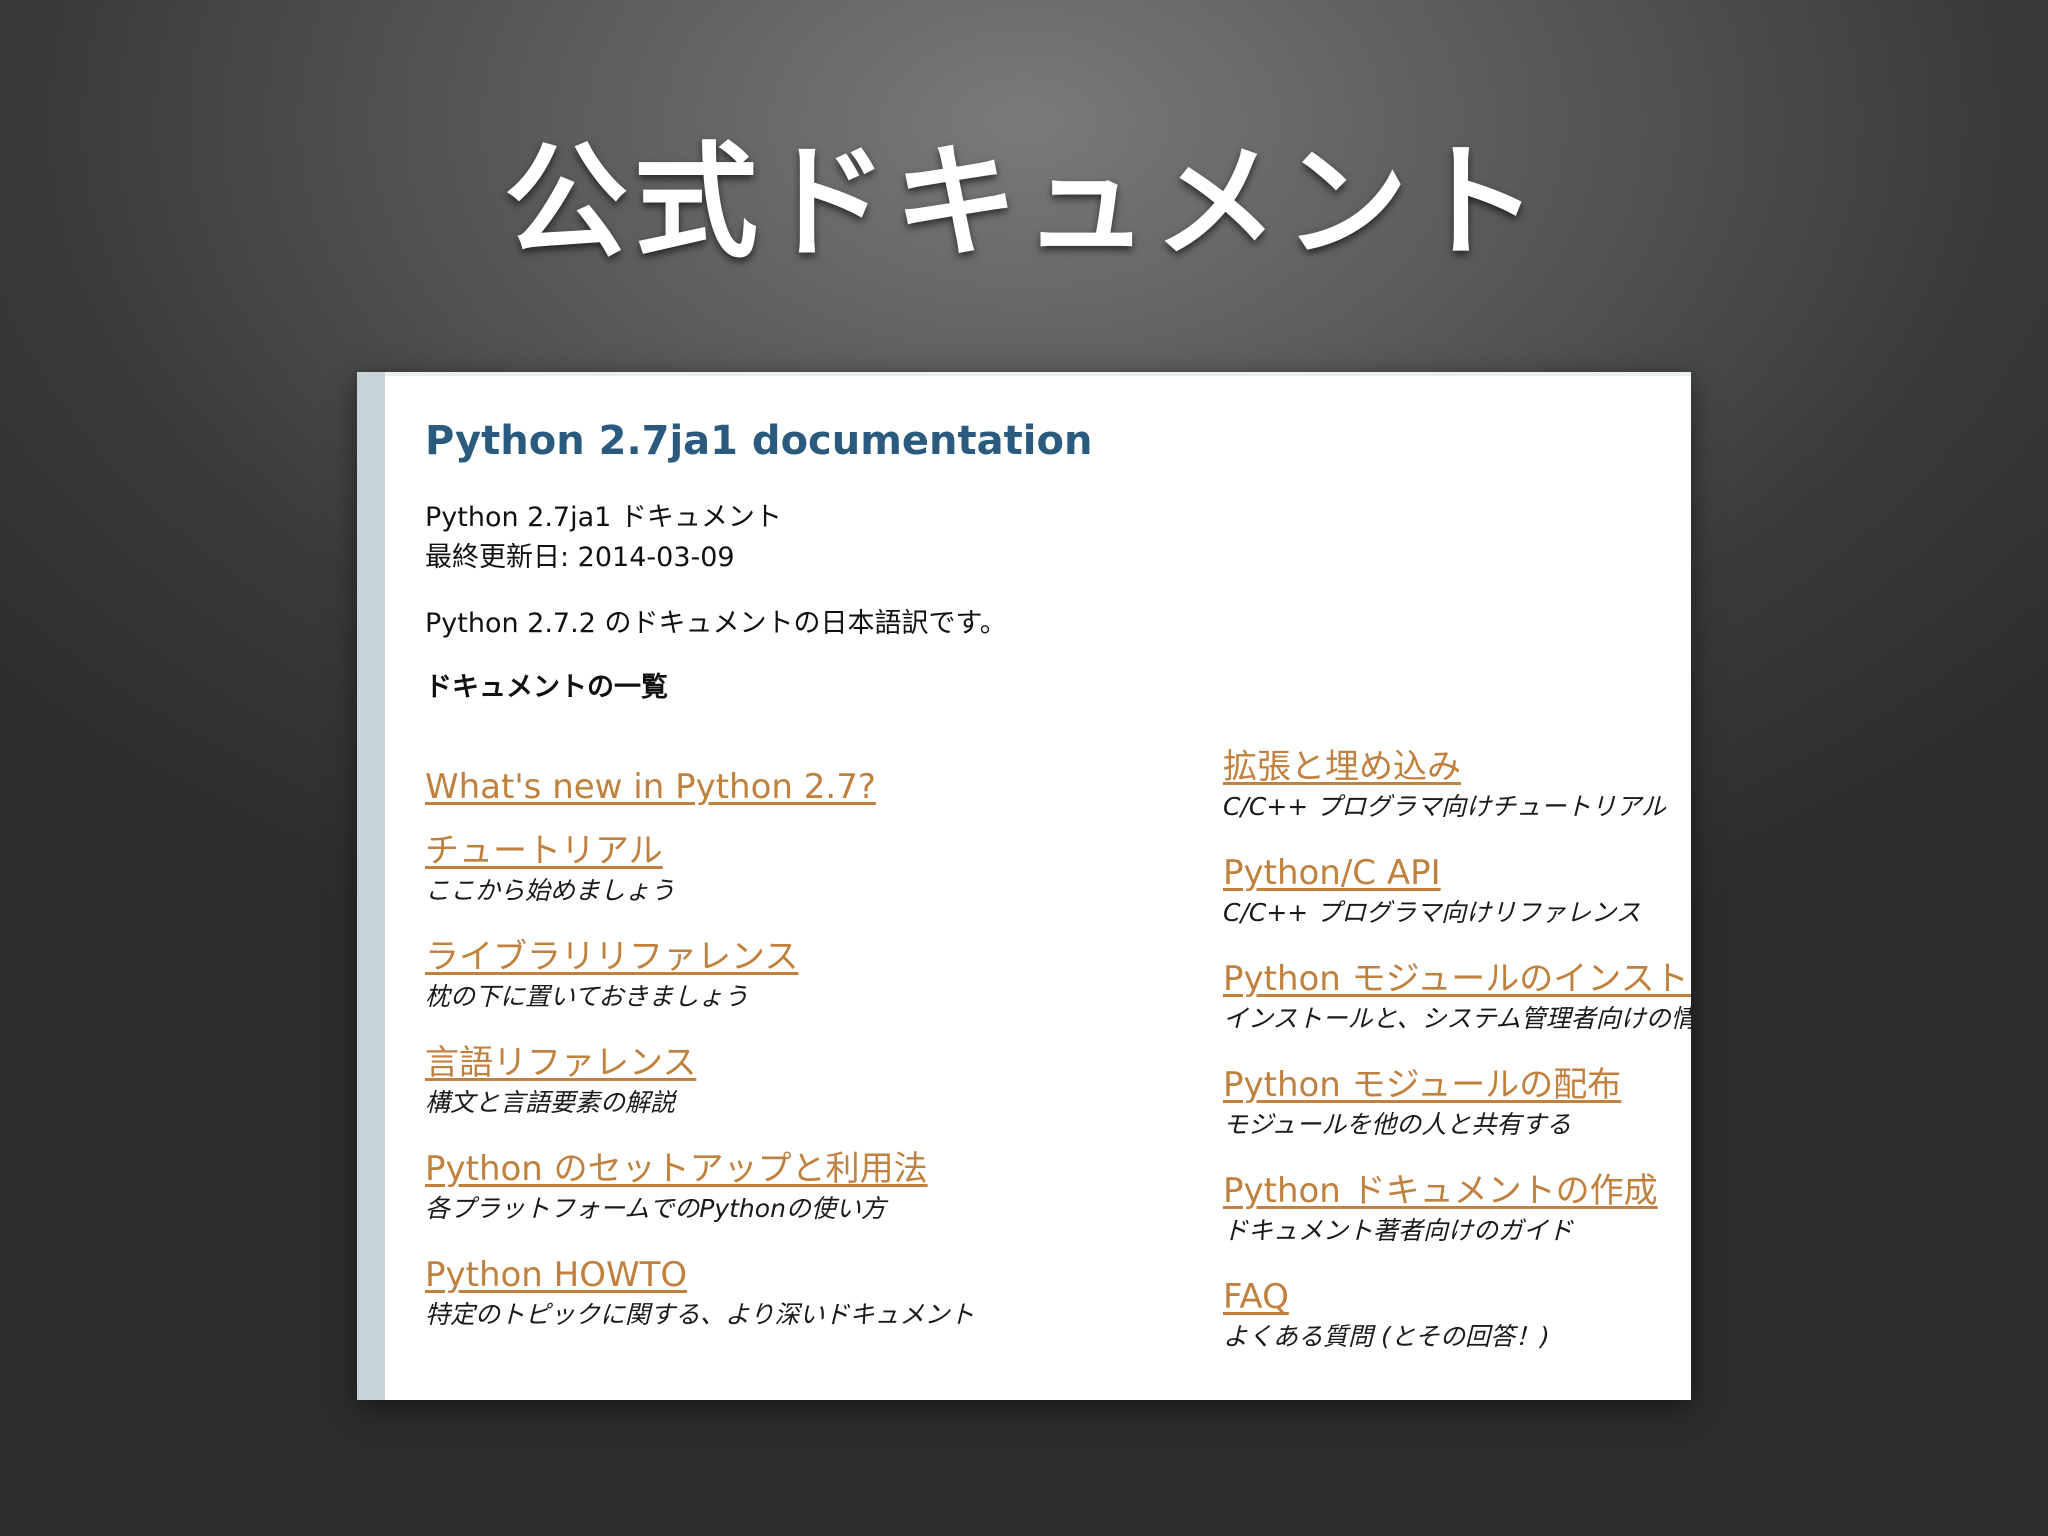 The width and height of the screenshot is (2048, 1536). I want to click on link-installing-modules: Python モジュールのインストール, so click(1457, 979).